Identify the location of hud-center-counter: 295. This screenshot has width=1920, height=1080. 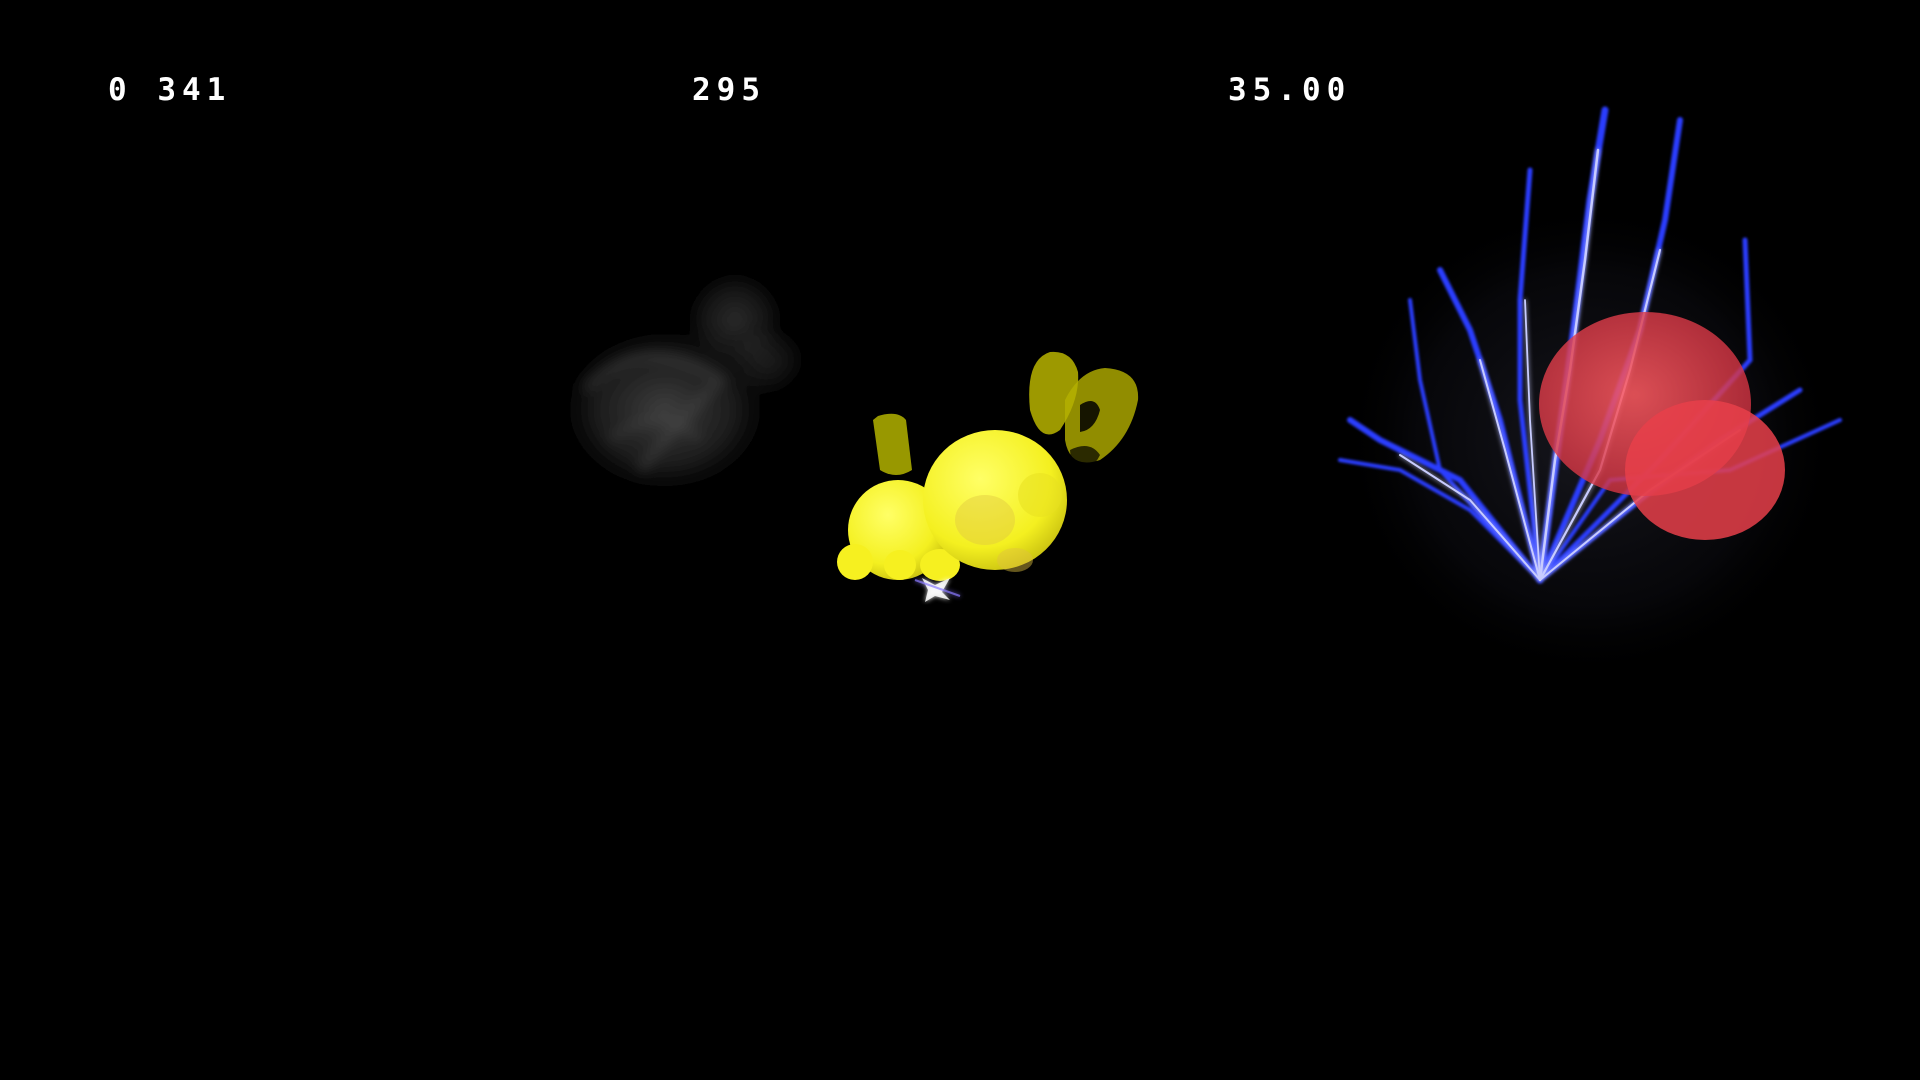
(729, 90).